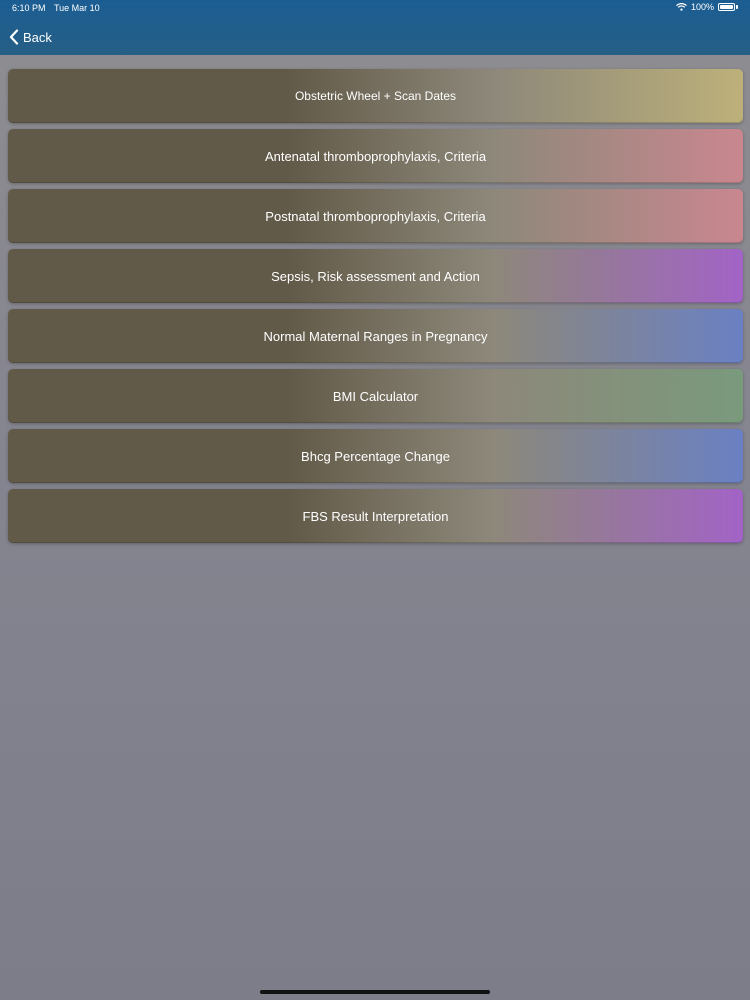 The width and height of the screenshot is (750, 1000). I want to click on battery-percentage: 100%, so click(702, 7).